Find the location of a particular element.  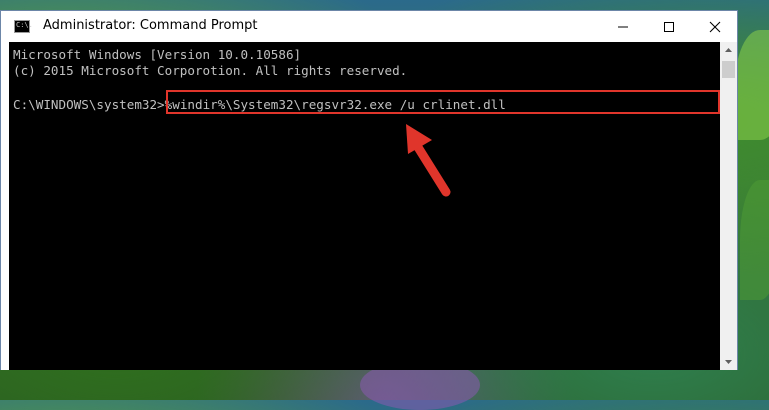

minimize-button is located at coordinates (623, 26).